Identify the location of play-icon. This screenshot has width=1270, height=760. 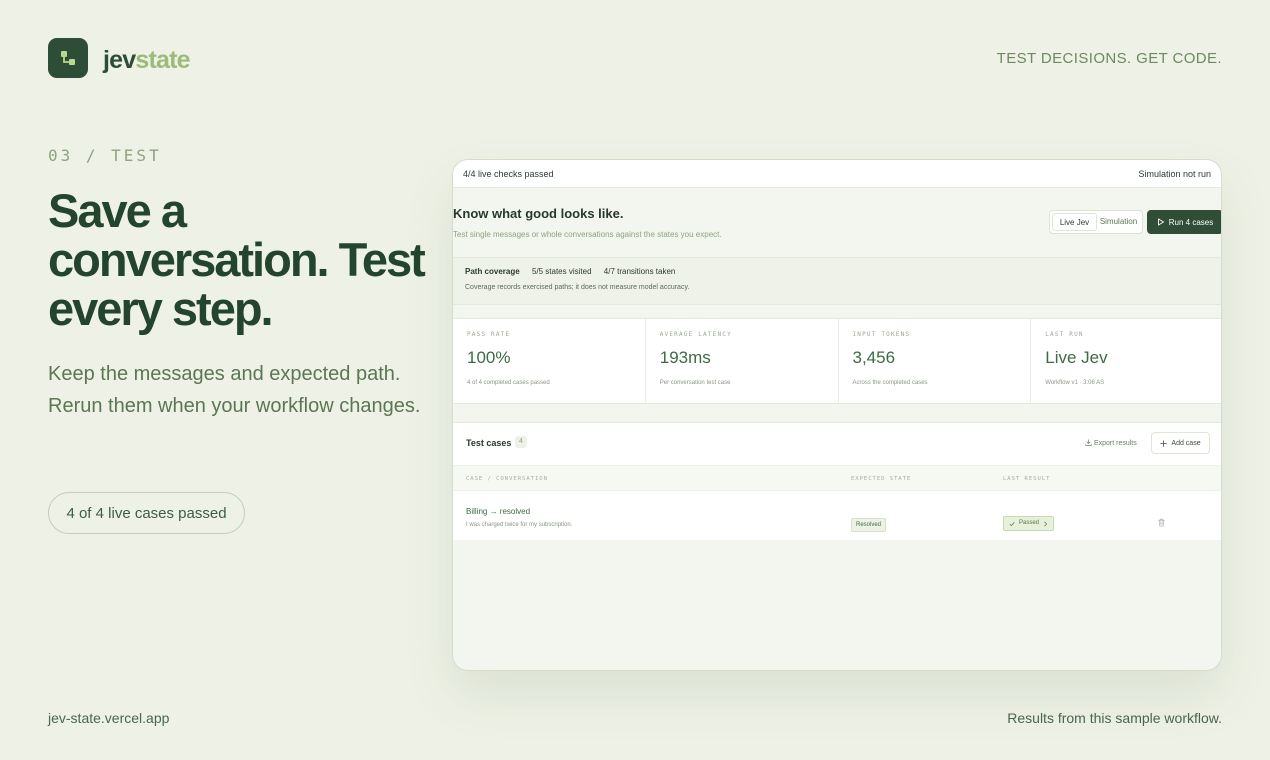
(1161, 222).